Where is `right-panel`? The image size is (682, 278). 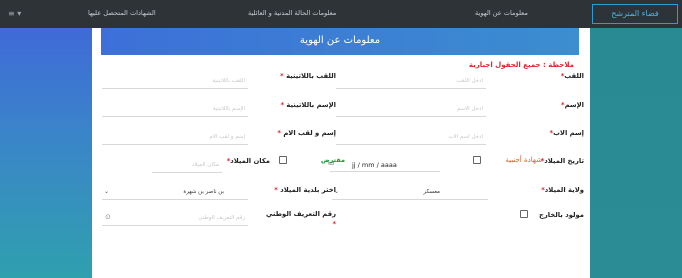 right-panel is located at coordinates (636, 153).